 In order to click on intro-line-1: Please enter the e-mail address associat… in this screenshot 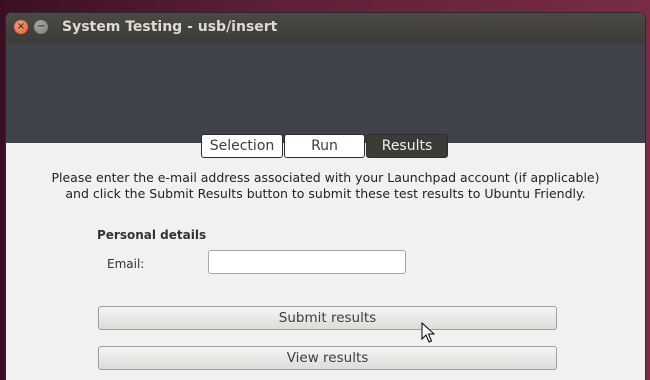, I will do `click(325, 177)`.